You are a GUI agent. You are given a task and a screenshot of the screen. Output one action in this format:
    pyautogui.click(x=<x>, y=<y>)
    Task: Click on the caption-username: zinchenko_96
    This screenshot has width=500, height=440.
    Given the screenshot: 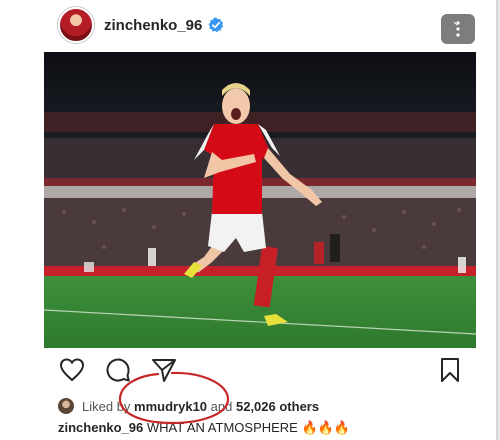 What is the action you would take?
    pyautogui.click(x=100, y=427)
    